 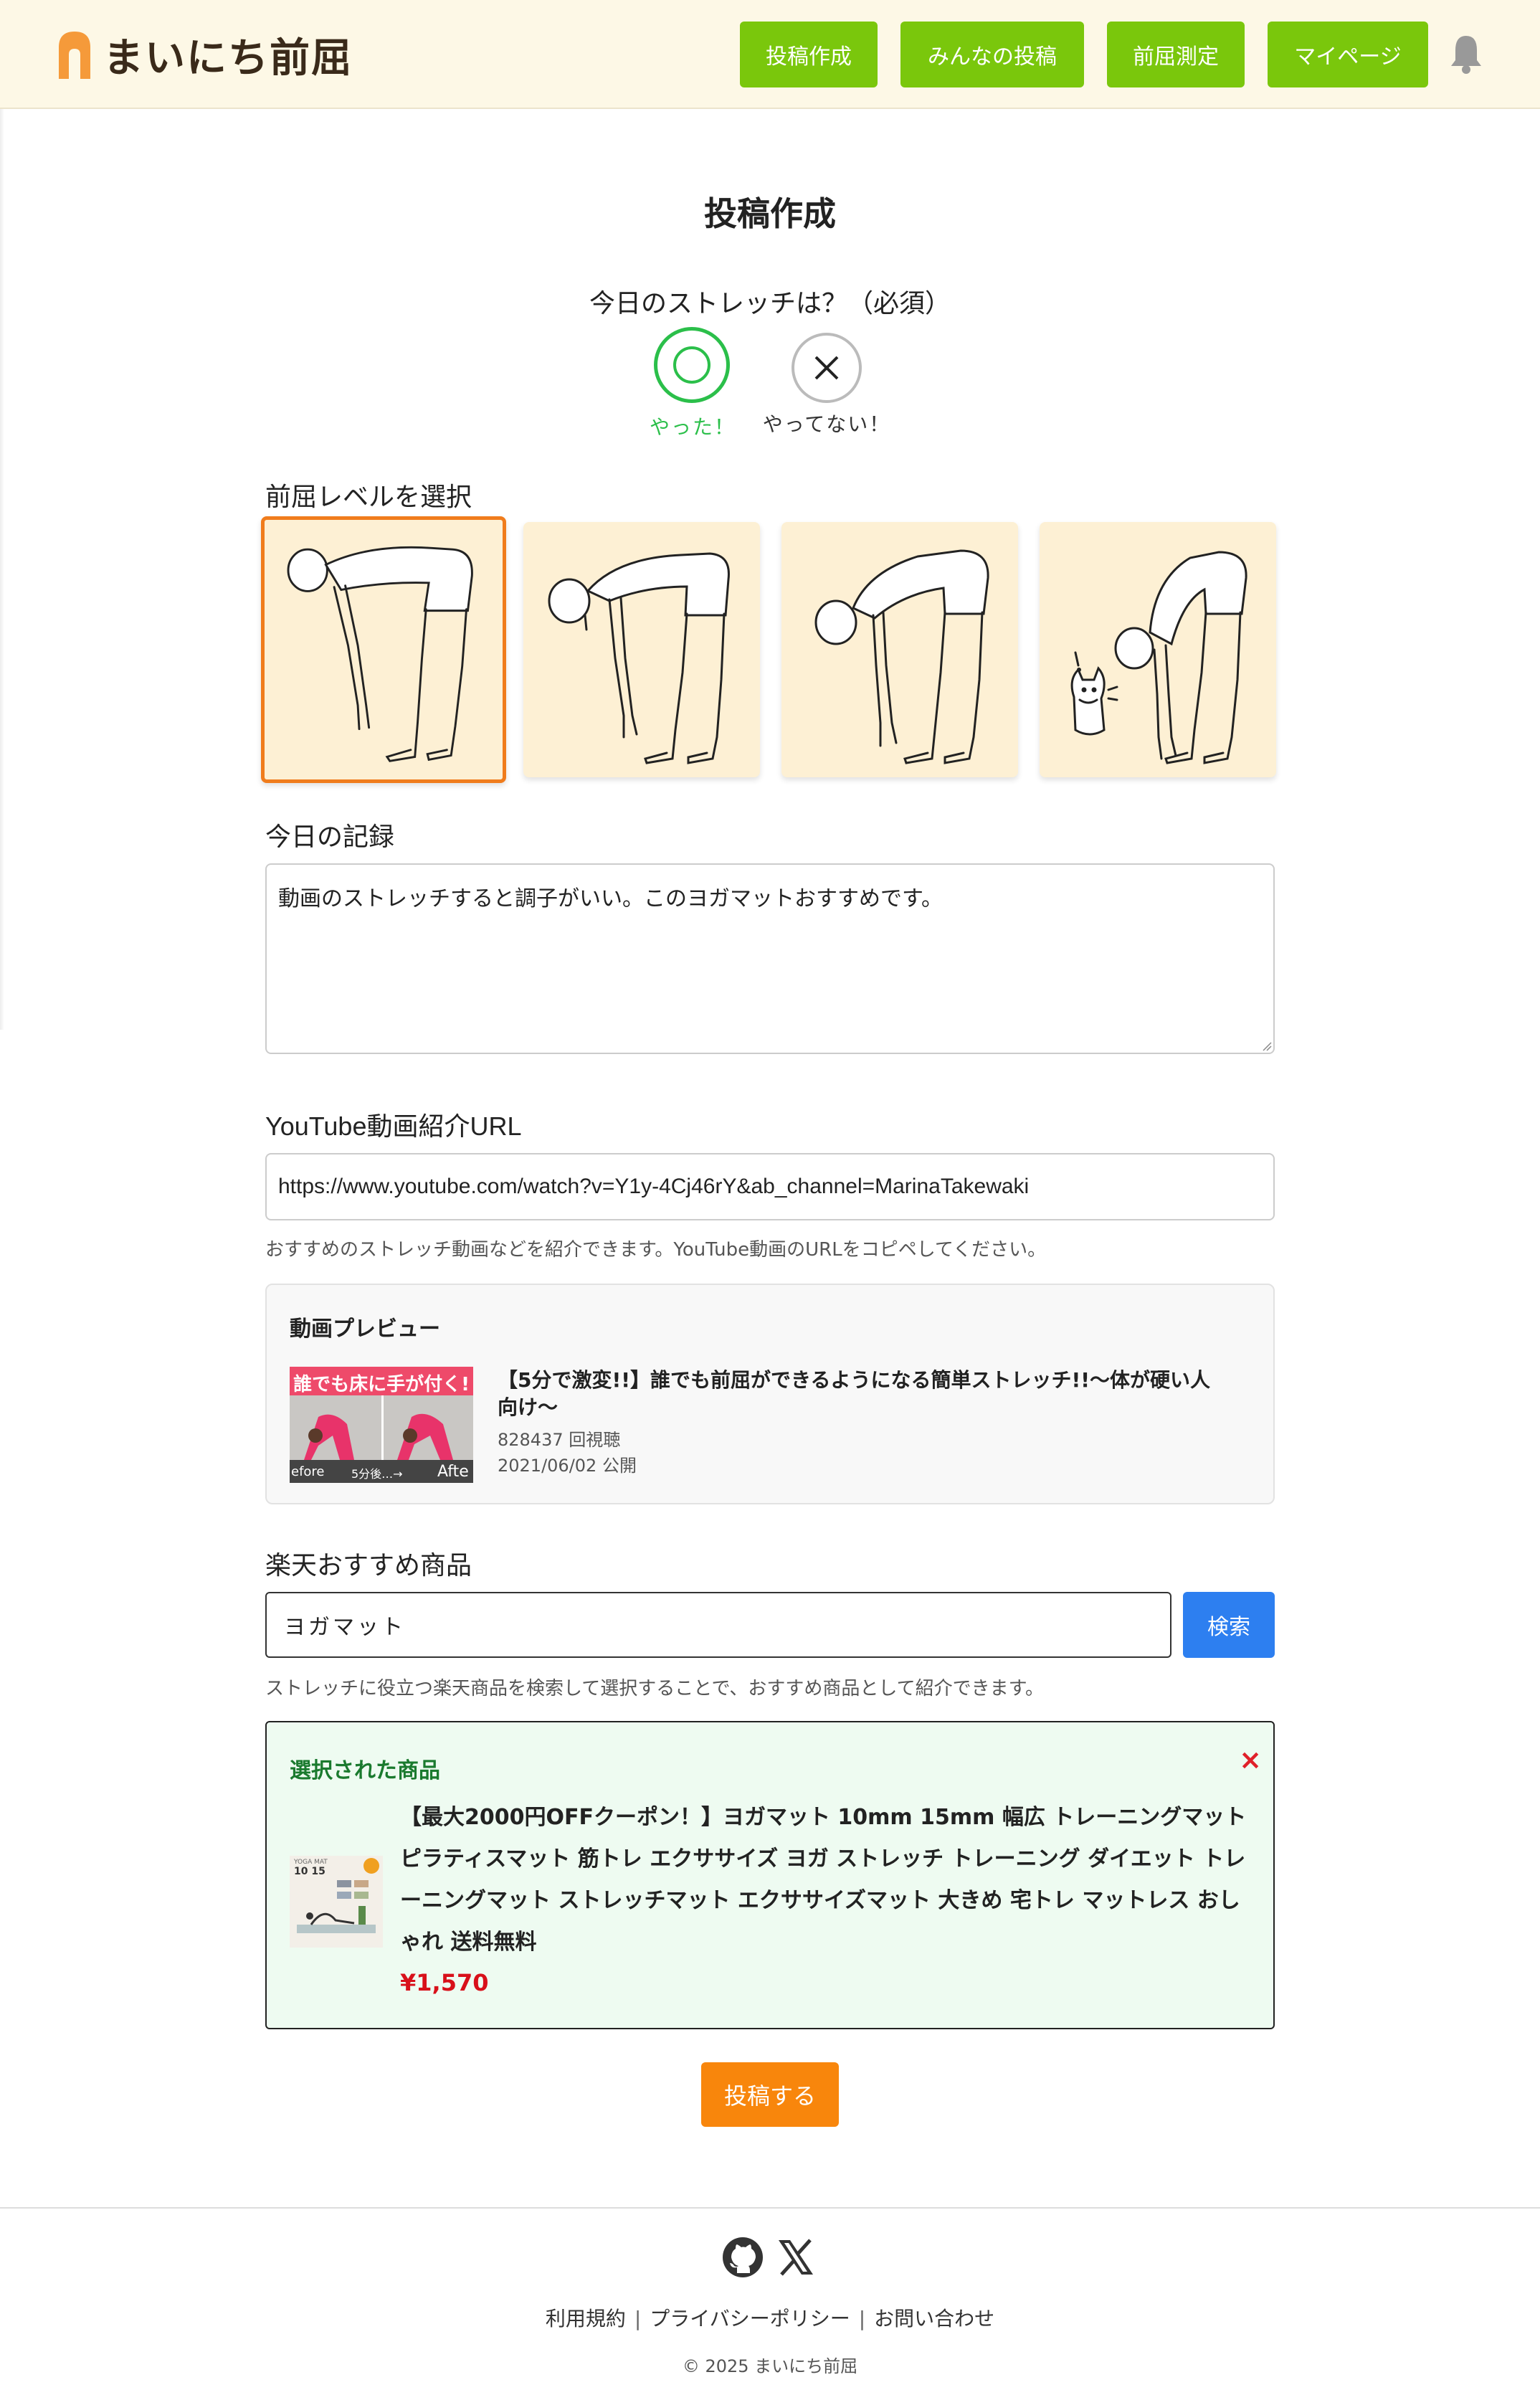 I want to click on product-image: YOGA MAT 10 15, so click(x=336, y=1902).